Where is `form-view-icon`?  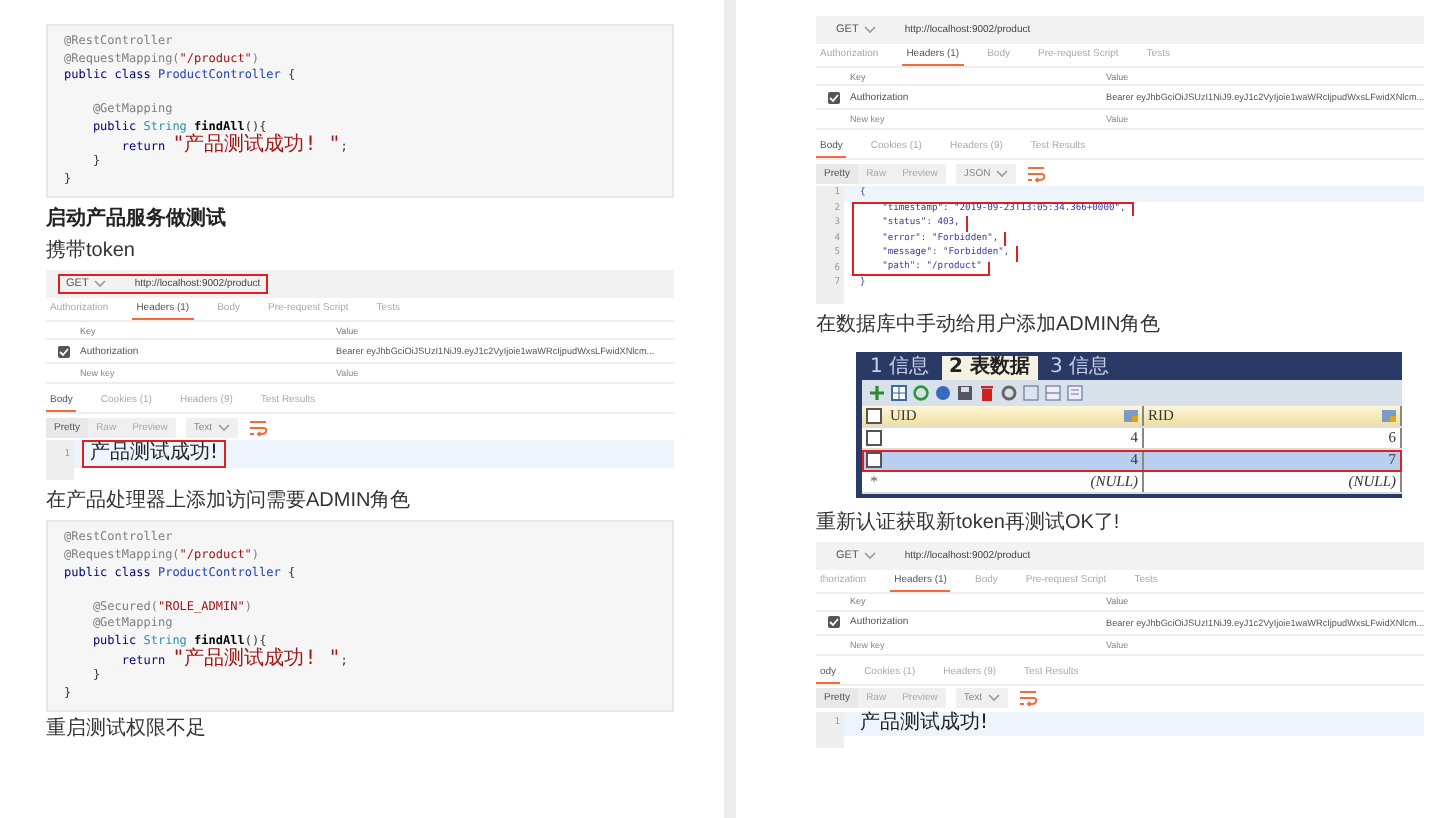
form-view-icon is located at coordinates (1031, 392).